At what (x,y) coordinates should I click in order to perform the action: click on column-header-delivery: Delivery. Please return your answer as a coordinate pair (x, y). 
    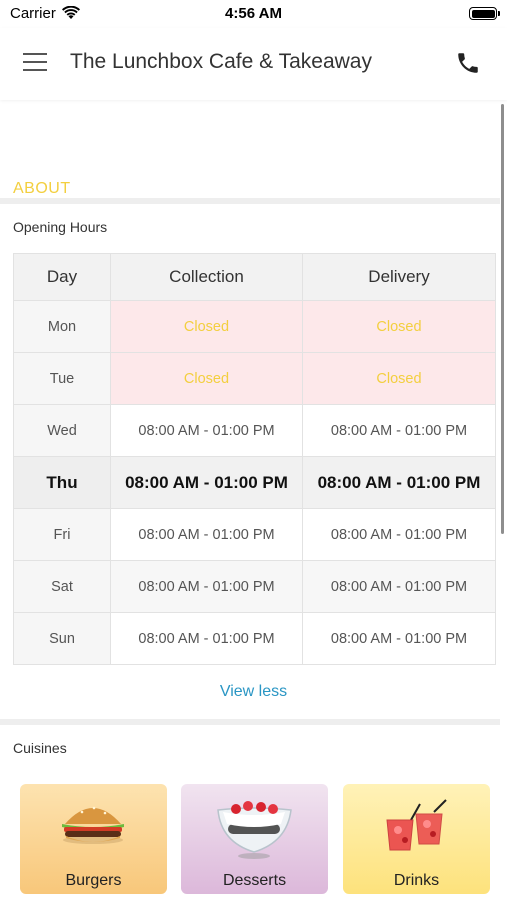
    Looking at the image, I should click on (399, 277).